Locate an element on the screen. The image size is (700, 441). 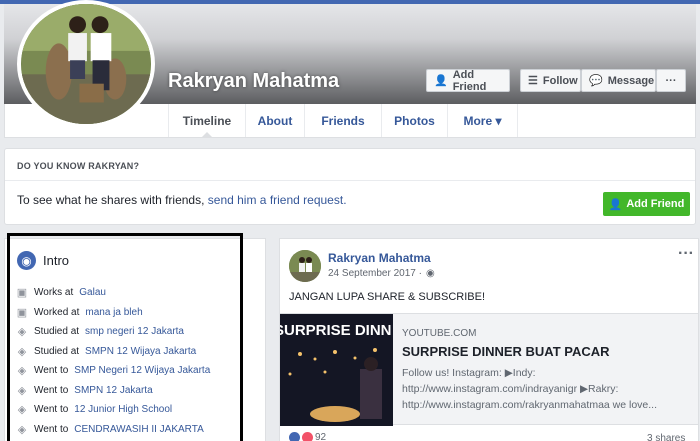
follow-label: Follow is located at coordinates (560, 80).